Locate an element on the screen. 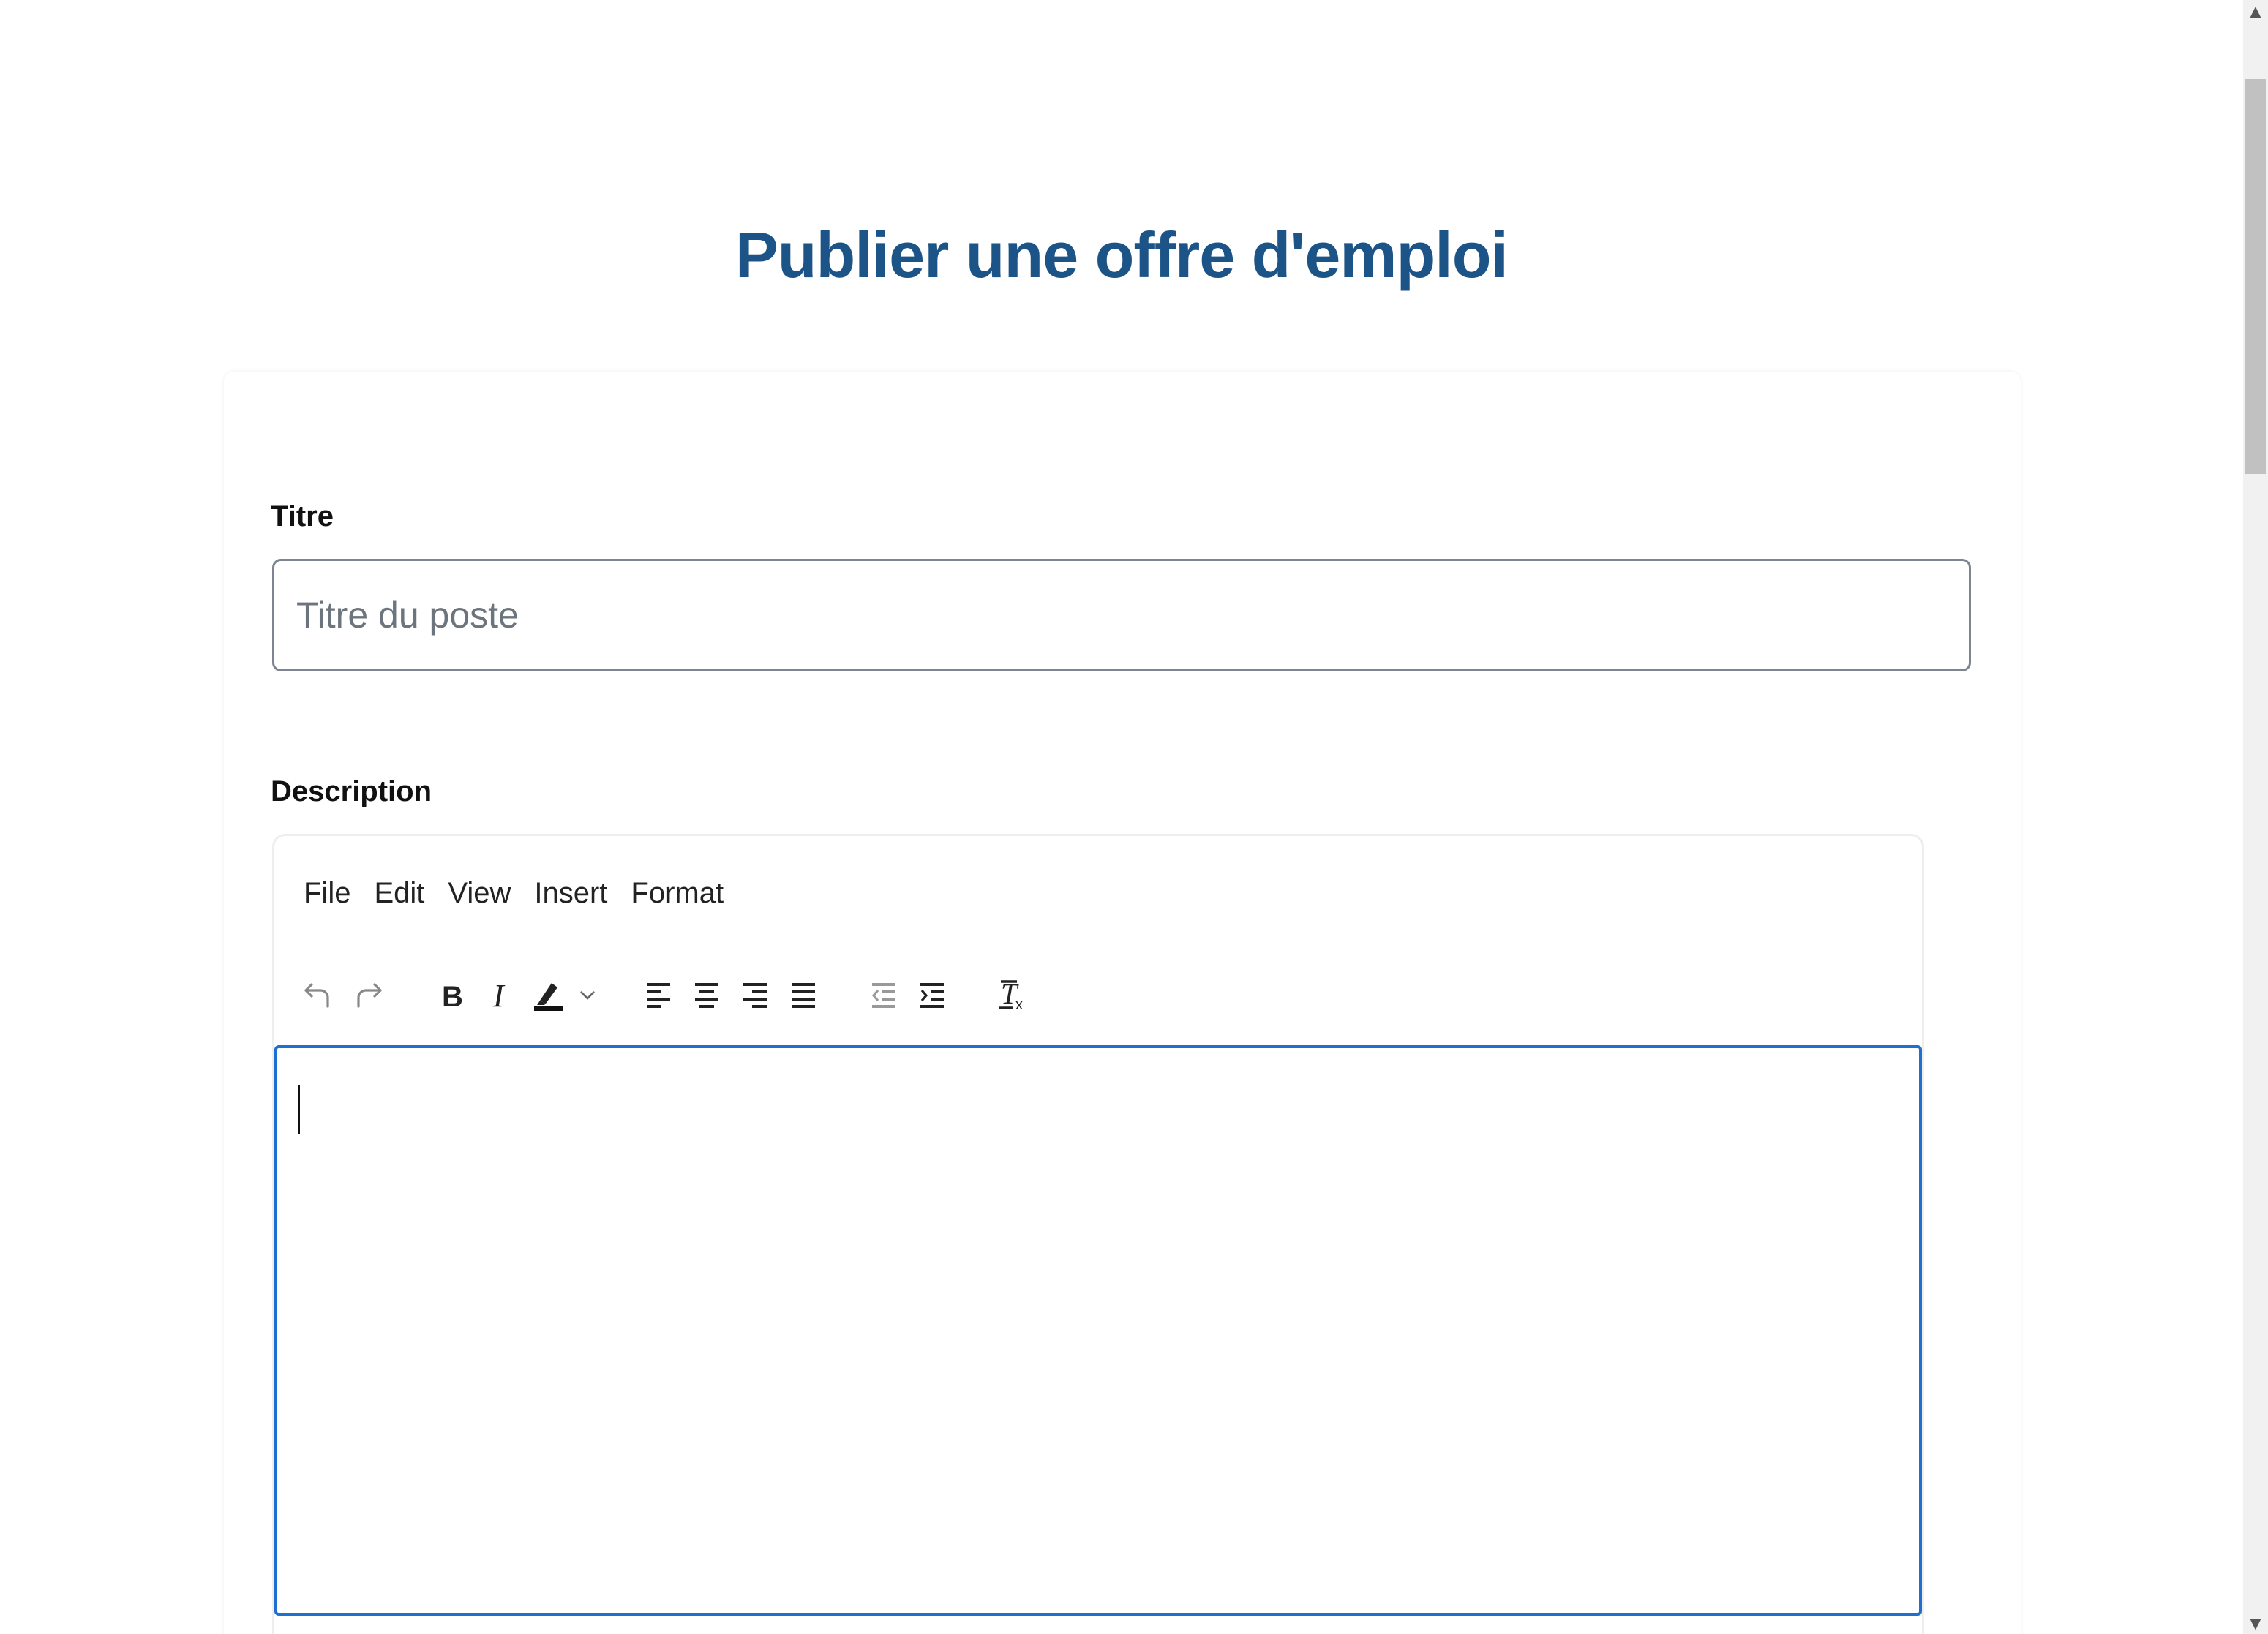  indent-icon is located at coordinates (932, 996).